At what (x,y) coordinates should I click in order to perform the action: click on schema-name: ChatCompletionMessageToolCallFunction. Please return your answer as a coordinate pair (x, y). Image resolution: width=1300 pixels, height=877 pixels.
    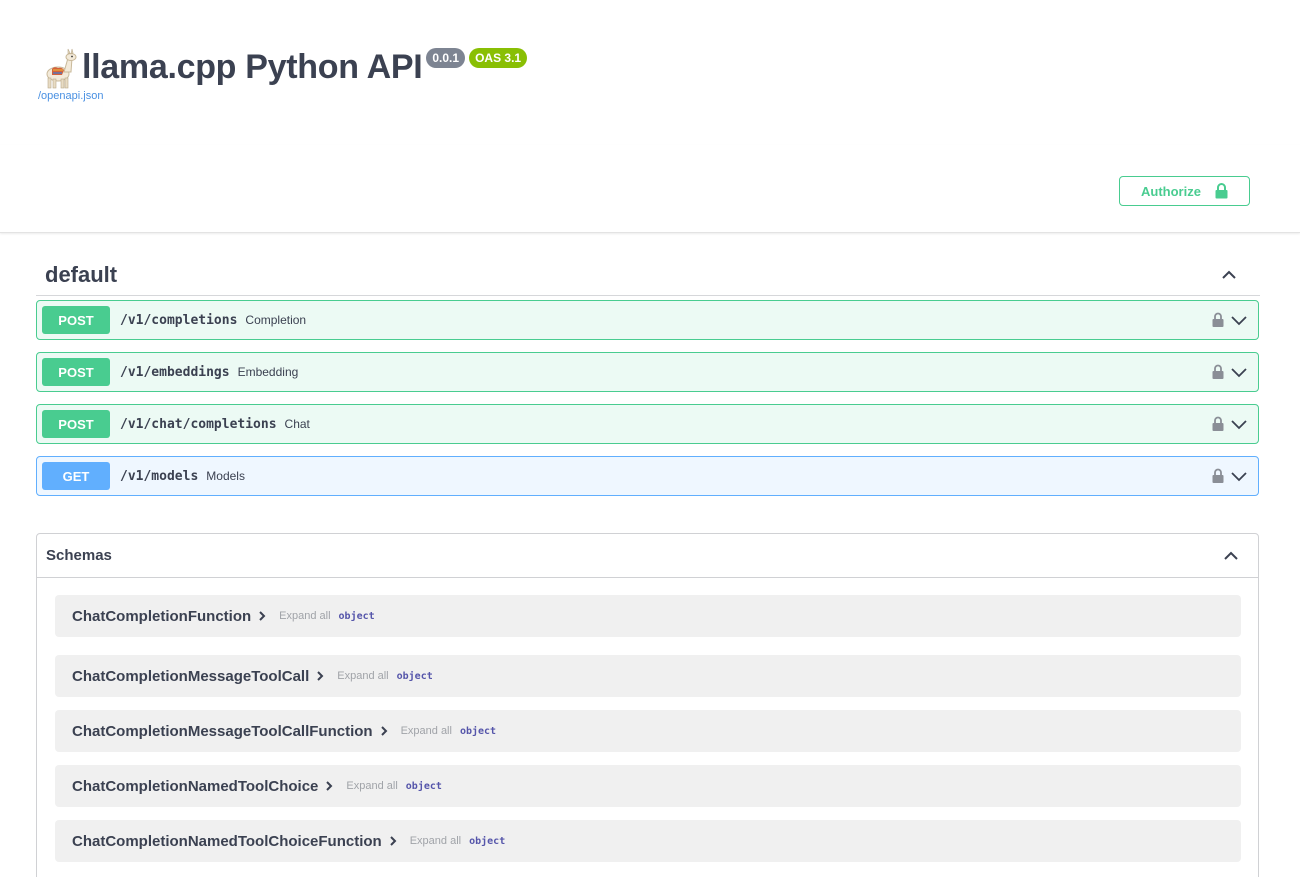
    Looking at the image, I should click on (222, 731).